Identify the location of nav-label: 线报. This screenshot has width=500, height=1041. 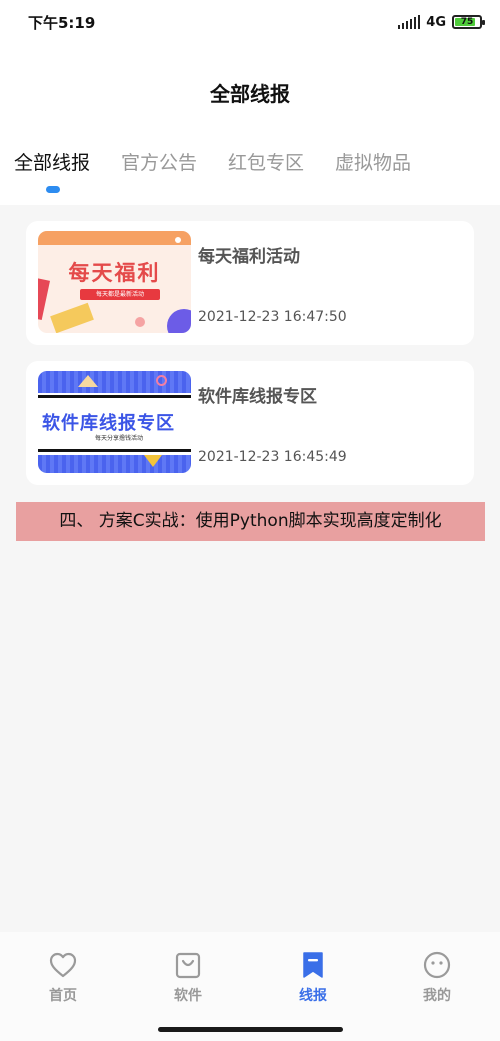
(313, 996).